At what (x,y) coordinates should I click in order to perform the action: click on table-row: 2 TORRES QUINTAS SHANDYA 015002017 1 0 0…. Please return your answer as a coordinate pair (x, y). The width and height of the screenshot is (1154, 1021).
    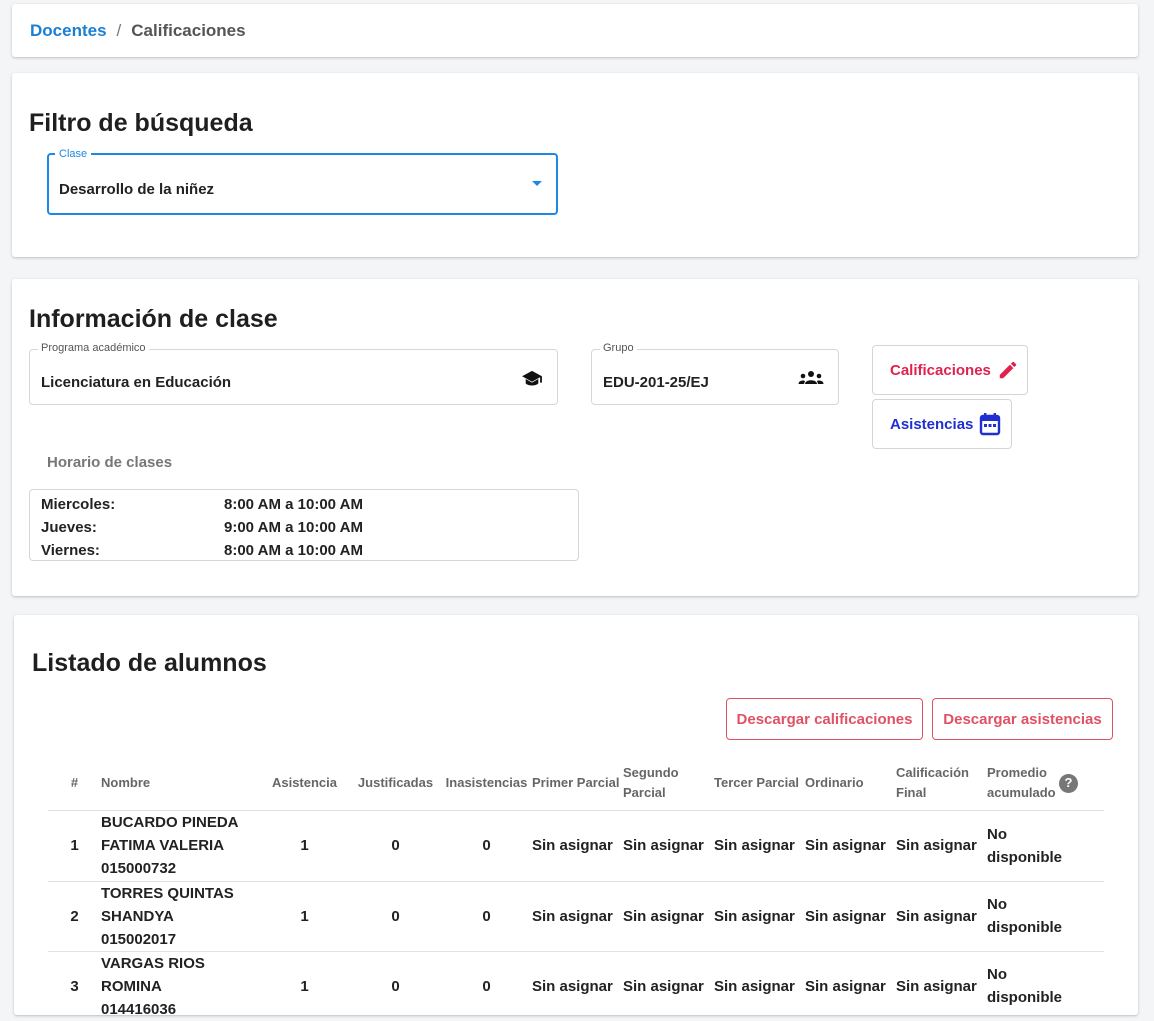
    Looking at the image, I should click on (576, 916).